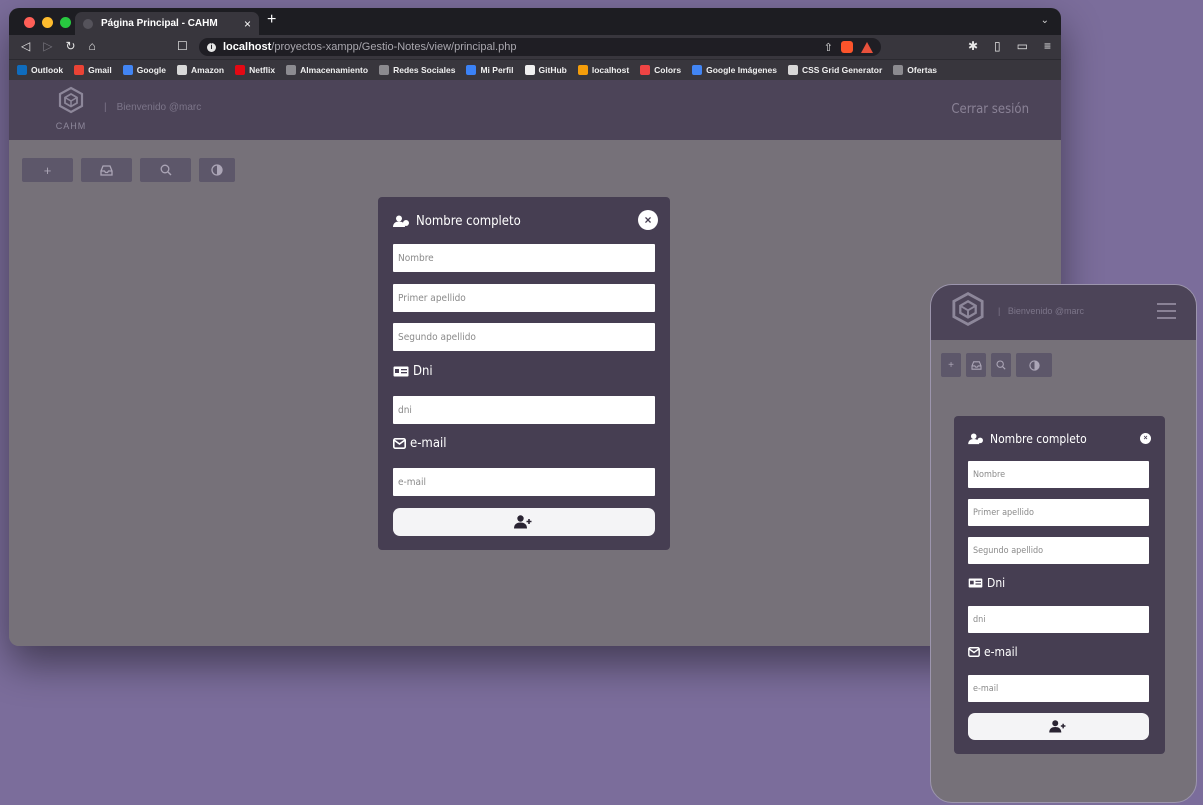 This screenshot has height=805, width=1203. I want to click on mobile-modal-close-button: ×, so click(1145, 438).